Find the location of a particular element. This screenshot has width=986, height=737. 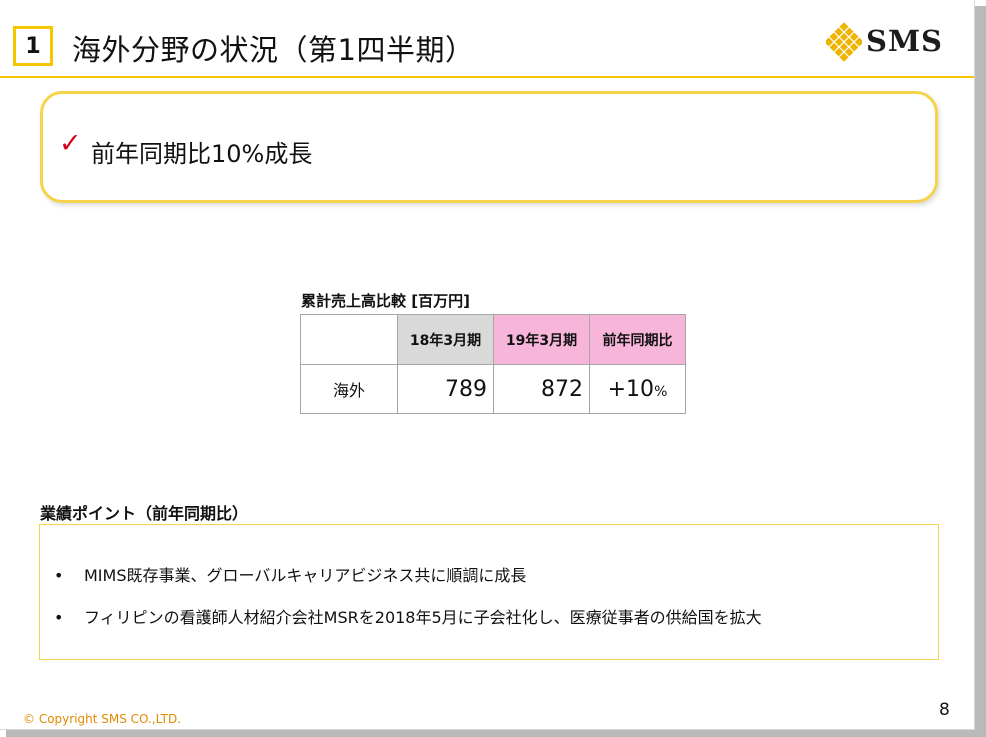

table-header-cell: 19年3月期 is located at coordinates (541, 339).